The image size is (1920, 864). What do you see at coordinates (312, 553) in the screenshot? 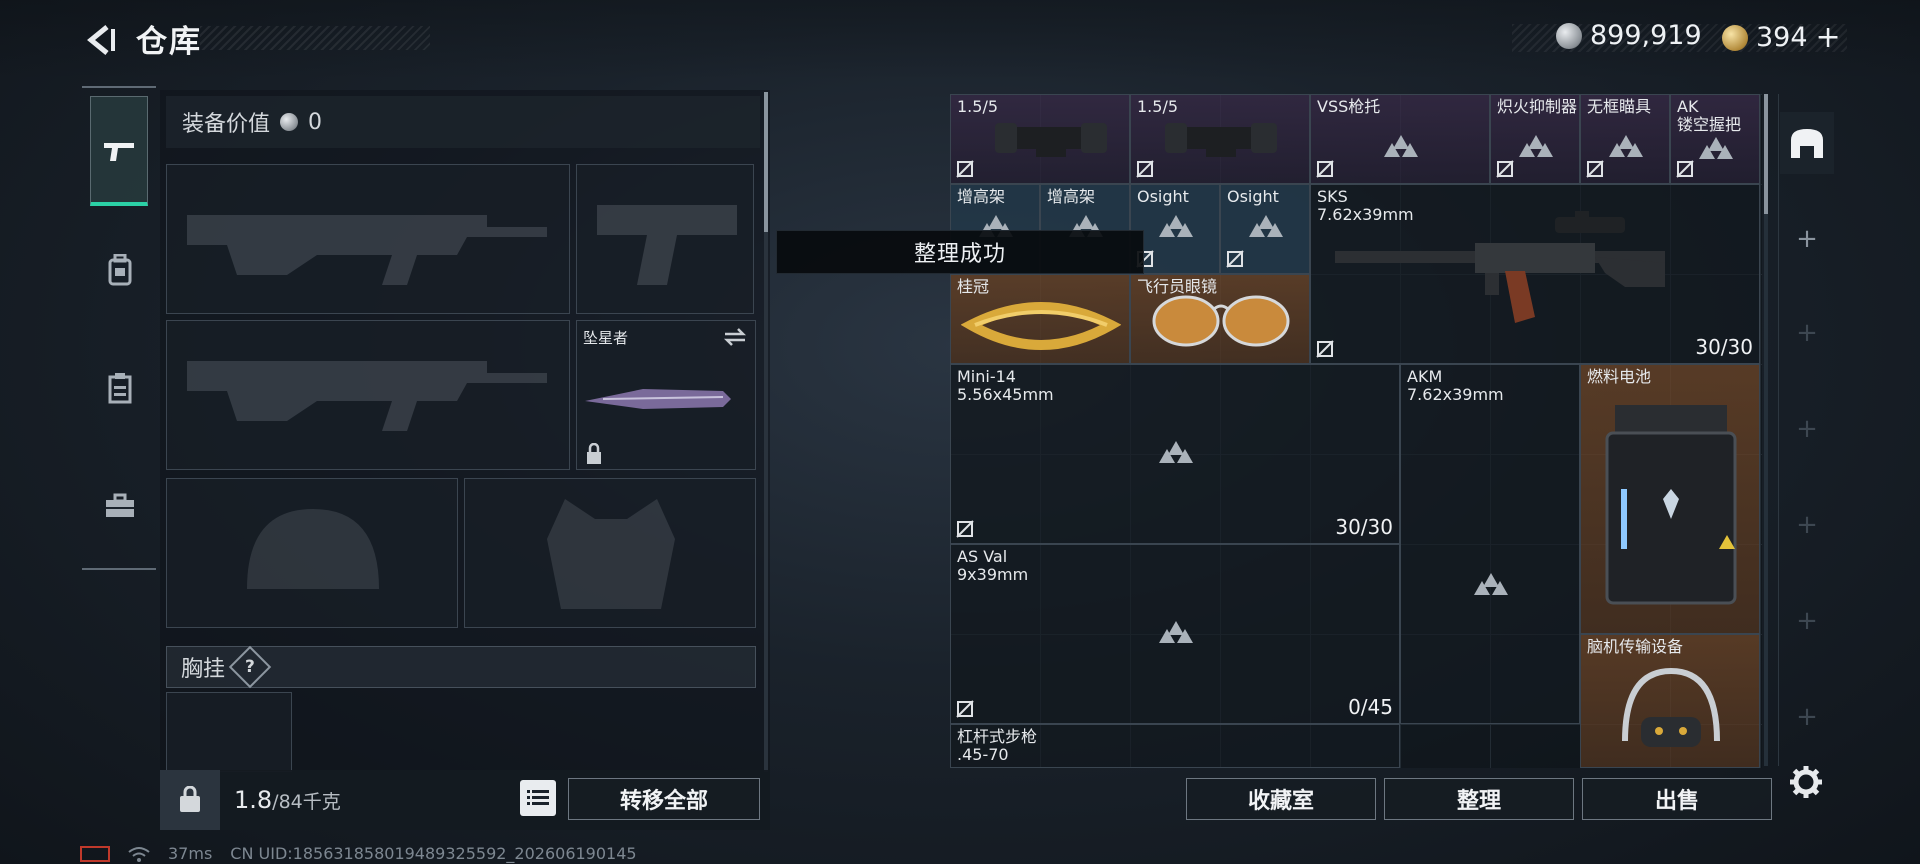
I see `helmet-slot` at bounding box center [312, 553].